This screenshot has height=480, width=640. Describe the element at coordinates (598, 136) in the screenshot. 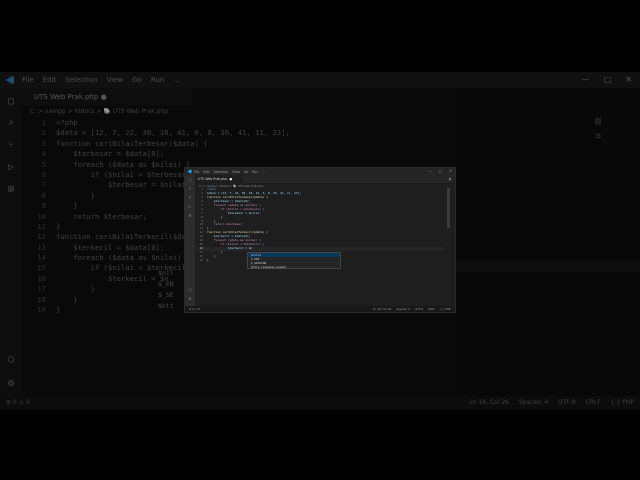

I see `minimap-icon: ≡` at that location.